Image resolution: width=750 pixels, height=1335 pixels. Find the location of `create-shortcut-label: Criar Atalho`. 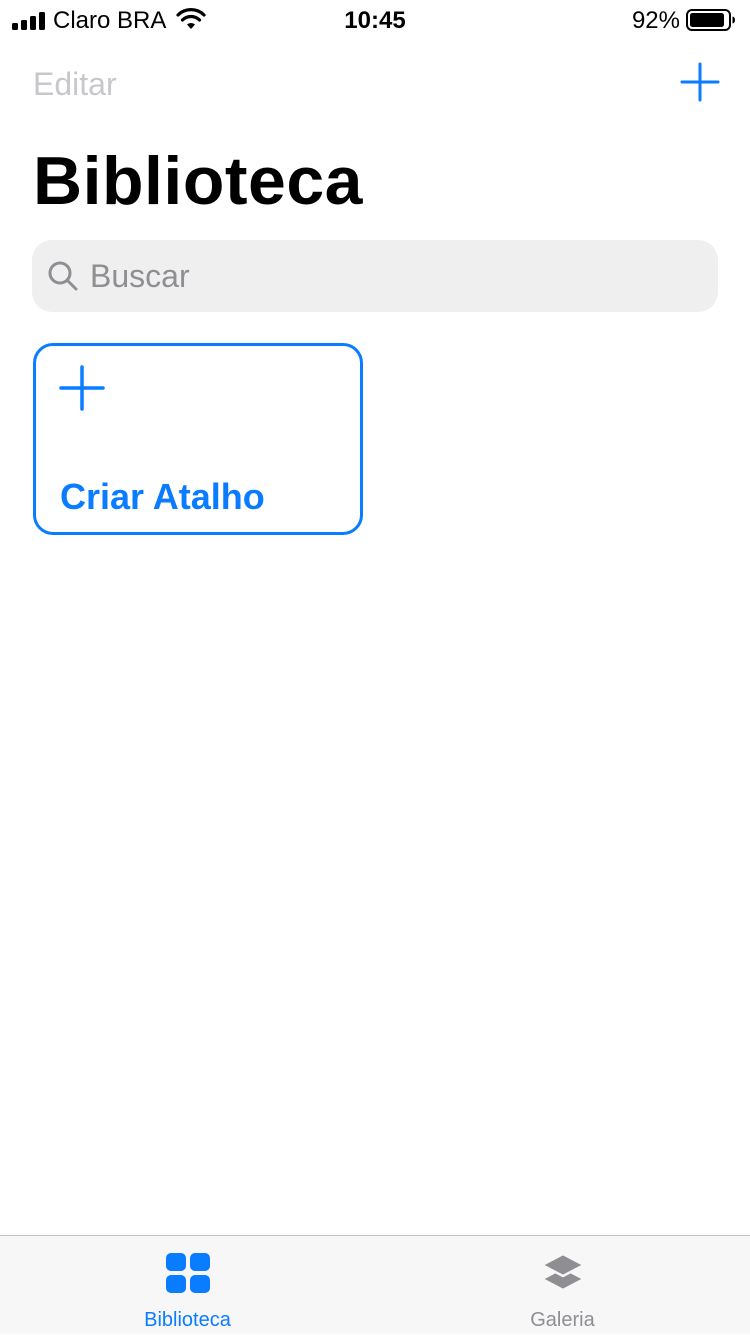

create-shortcut-label: Criar Atalho is located at coordinates (162, 496).